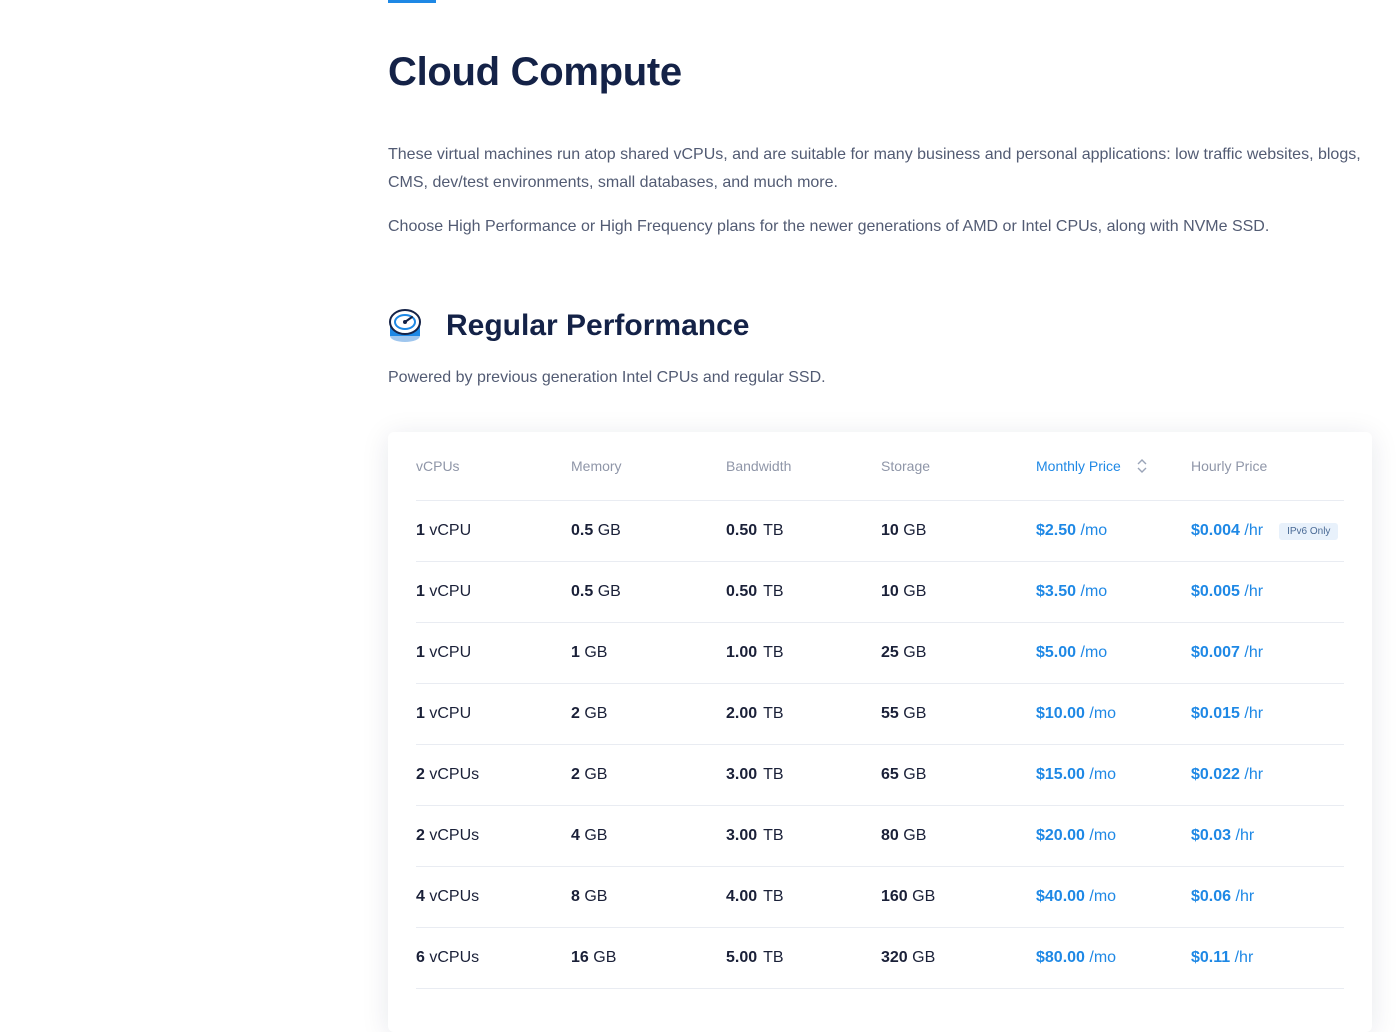 This screenshot has width=1400, height=1032. What do you see at coordinates (958, 466) in the screenshot?
I see `header-storage: Storage` at bounding box center [958, 466].